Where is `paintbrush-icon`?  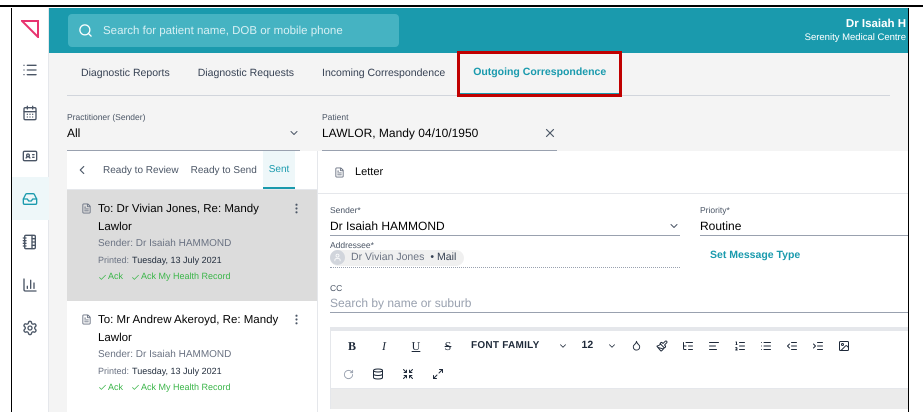
paintbrush-icon is located at coordinates (662, 346).